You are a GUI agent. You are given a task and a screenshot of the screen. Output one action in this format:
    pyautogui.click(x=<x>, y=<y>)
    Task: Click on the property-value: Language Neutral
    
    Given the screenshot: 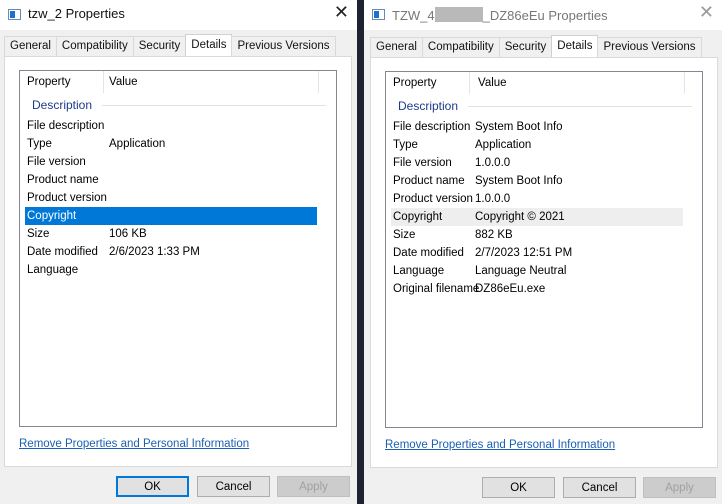 What is the action you would take?
    pyautogui.click(x=521, y=271)
    